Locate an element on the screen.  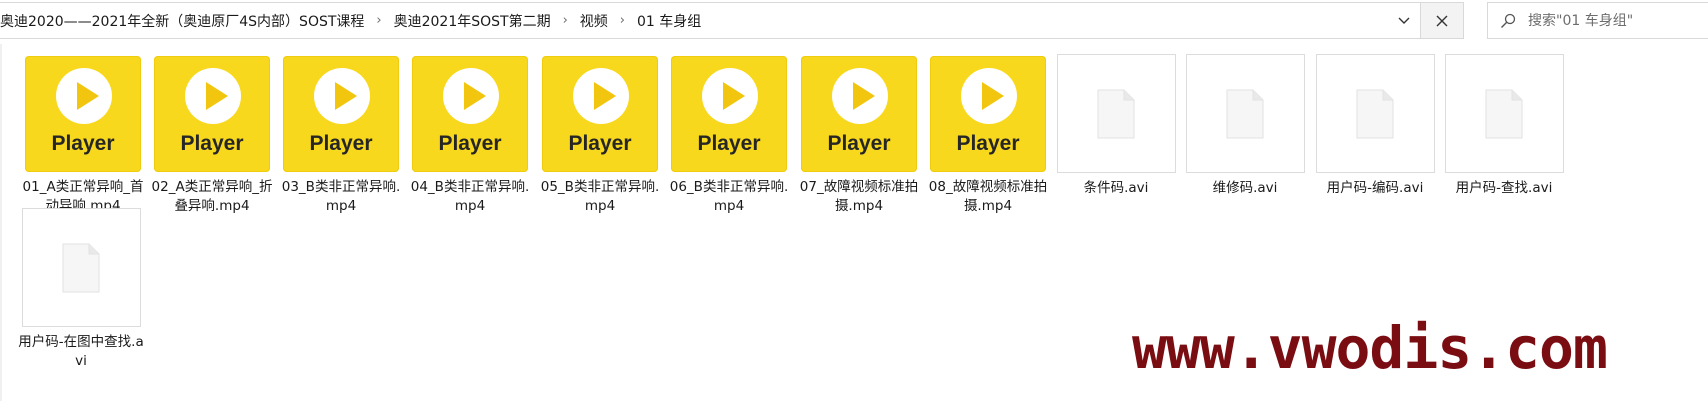
breadcrumb-item-video: 视频 is located at coordinates (594, 21).